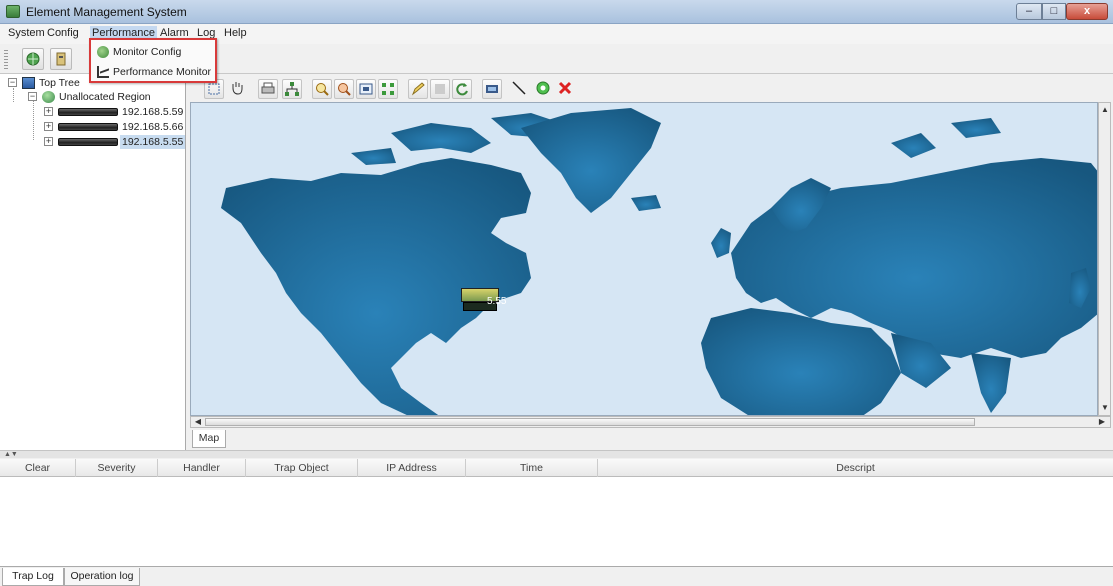 The height and width of the screenshot is (586, 1113). I want to click on square-icon, so click(440, 89).